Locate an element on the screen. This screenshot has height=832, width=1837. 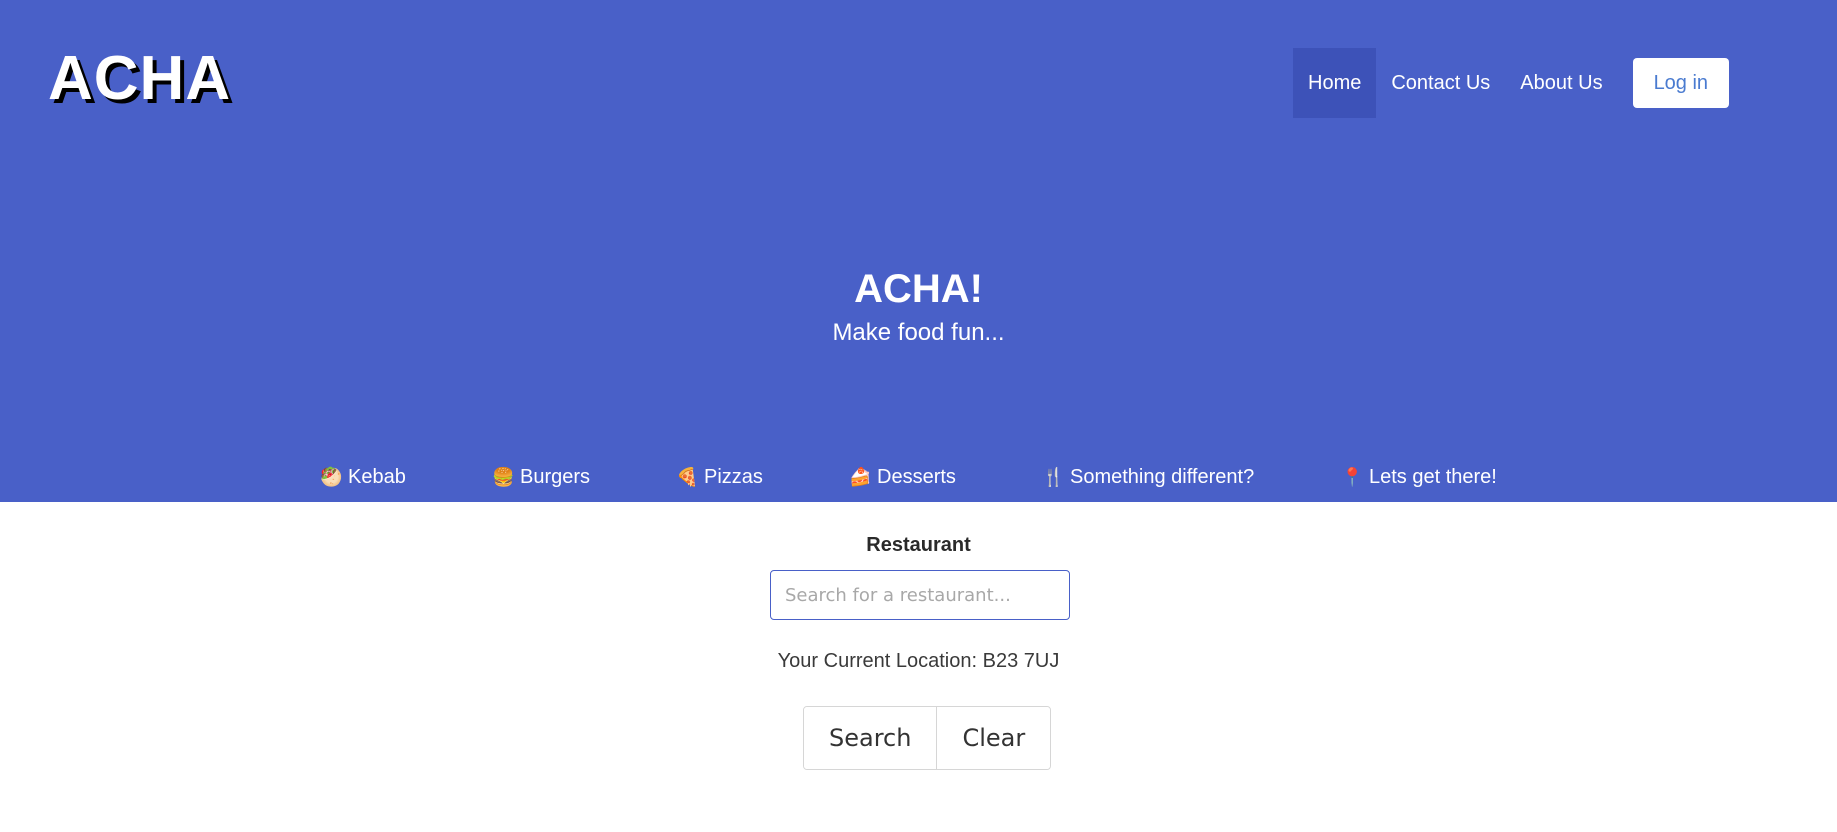
top-nav: Home Contact Us About Us Log in is located at coordinates (1511, 83).